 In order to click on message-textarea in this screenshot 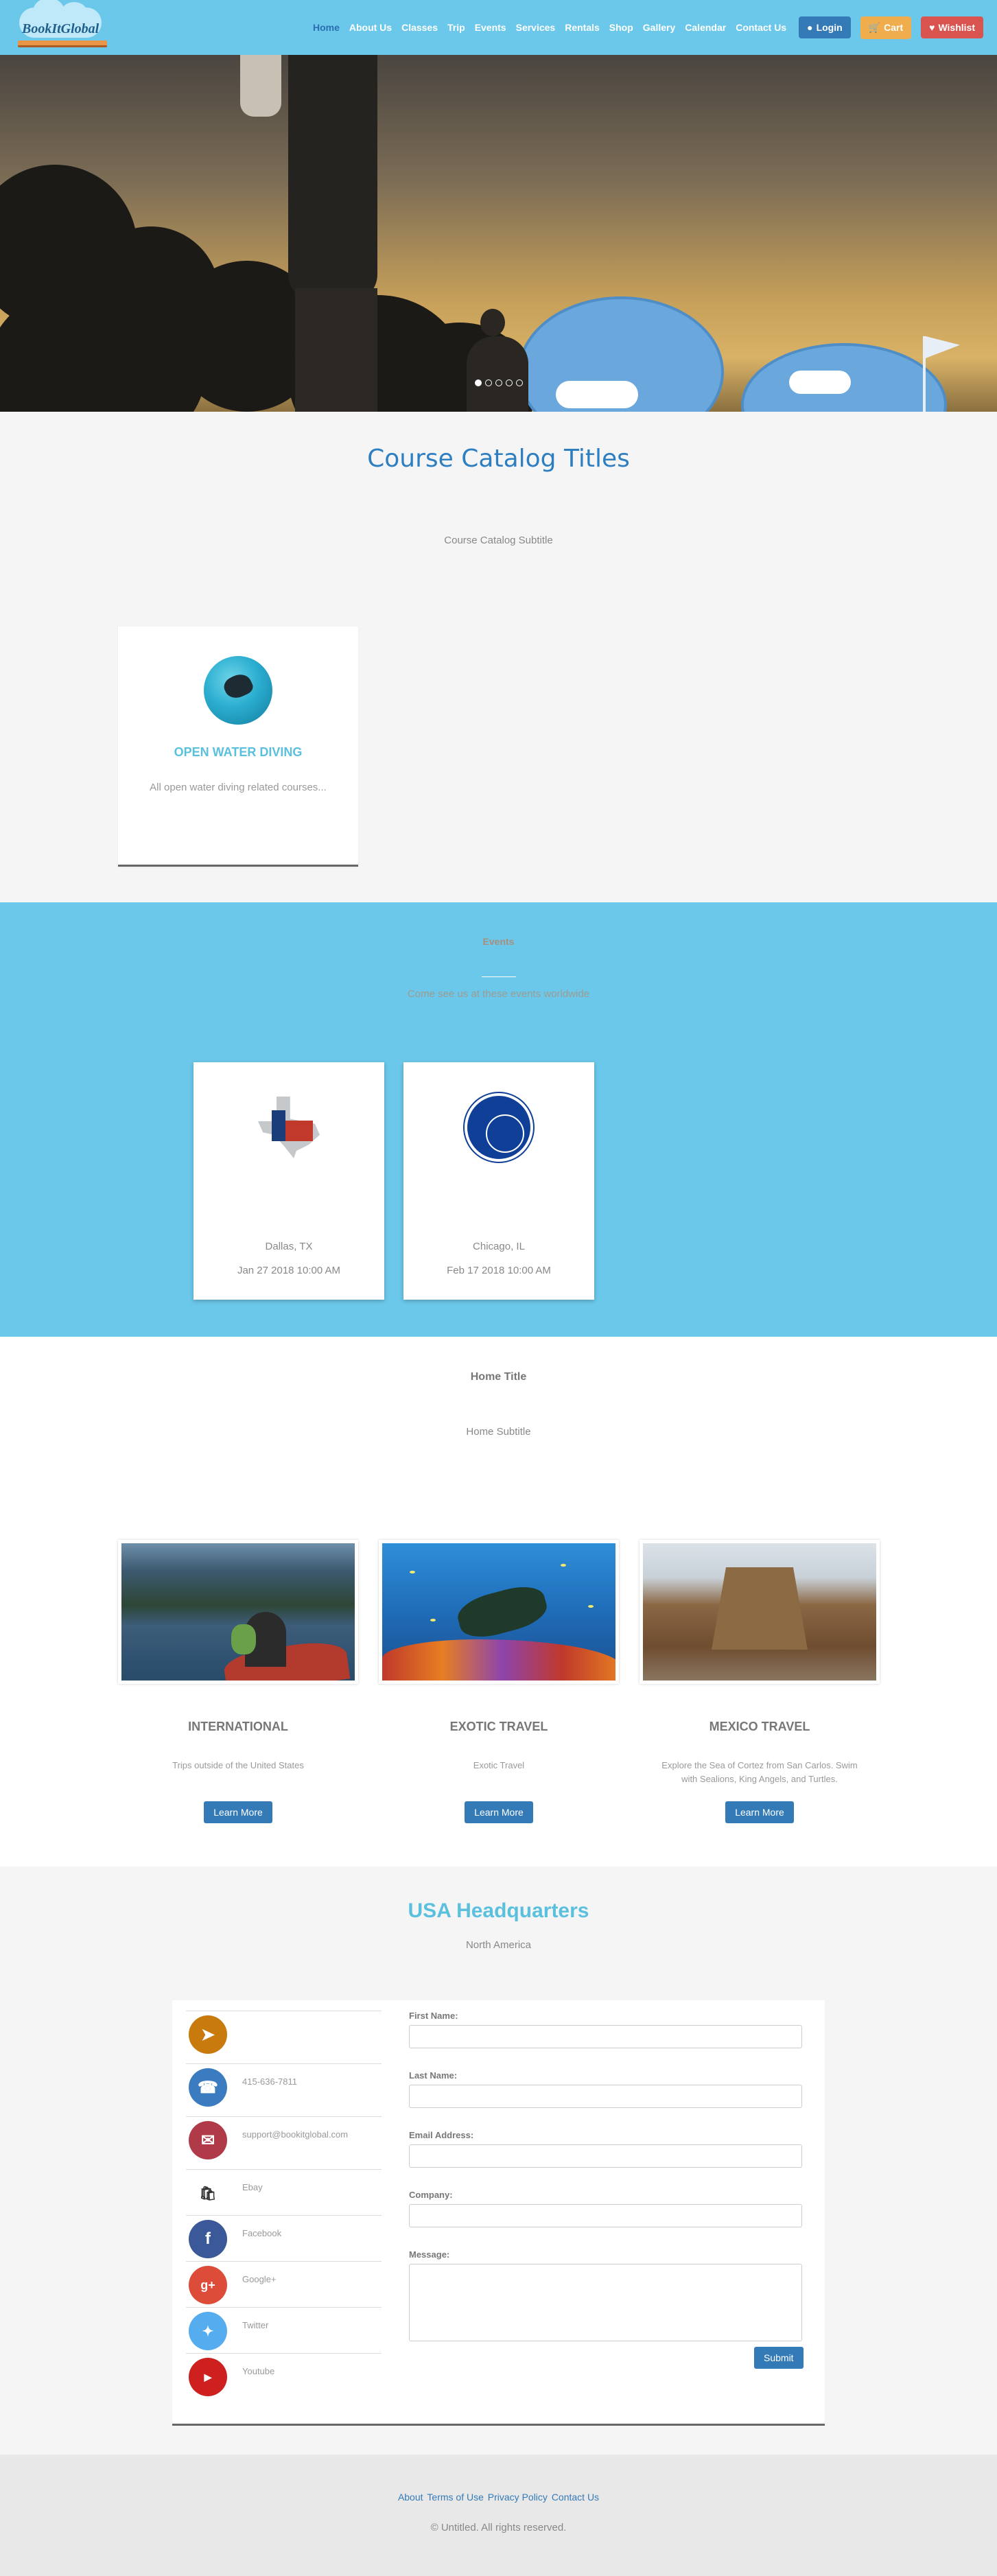, I will do `click(605, 2302)`.